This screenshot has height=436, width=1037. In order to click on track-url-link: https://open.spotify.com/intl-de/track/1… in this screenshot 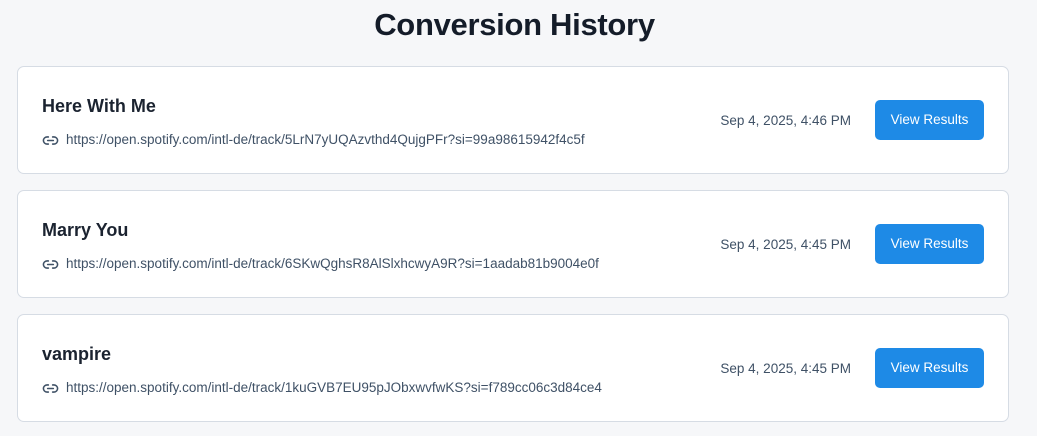, I will do `click(334, 388)`.